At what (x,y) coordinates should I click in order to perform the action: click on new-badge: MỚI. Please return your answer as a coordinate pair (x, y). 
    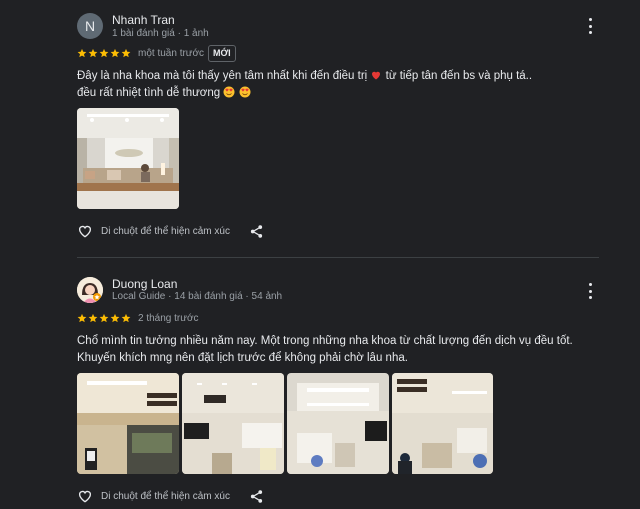
    Looking at the image, I should click on (222, 53).